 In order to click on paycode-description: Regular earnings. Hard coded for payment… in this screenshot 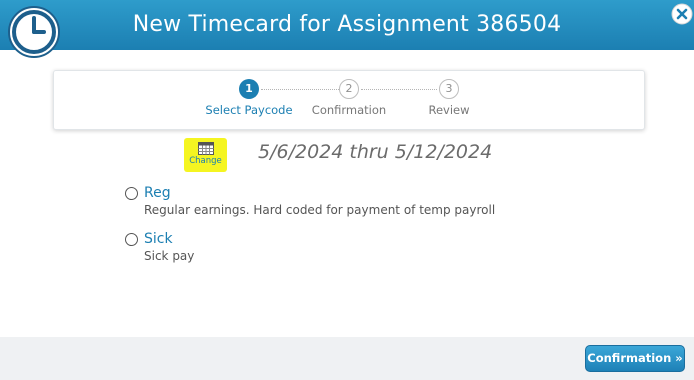, I will do `click(320, 210)`.